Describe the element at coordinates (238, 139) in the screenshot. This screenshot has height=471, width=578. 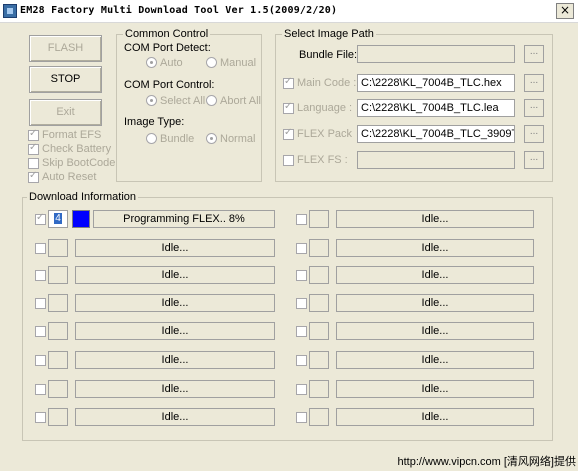
I see `image-normal-label: Normal` at that location.